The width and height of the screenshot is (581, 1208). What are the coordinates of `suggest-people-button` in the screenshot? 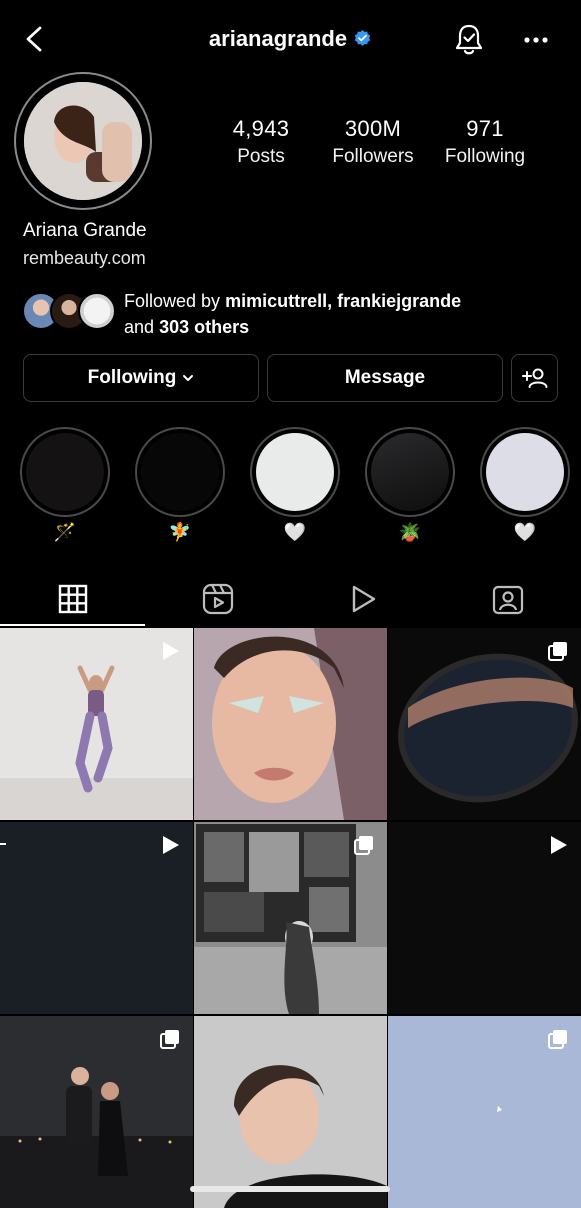 It's located at (534, 378).